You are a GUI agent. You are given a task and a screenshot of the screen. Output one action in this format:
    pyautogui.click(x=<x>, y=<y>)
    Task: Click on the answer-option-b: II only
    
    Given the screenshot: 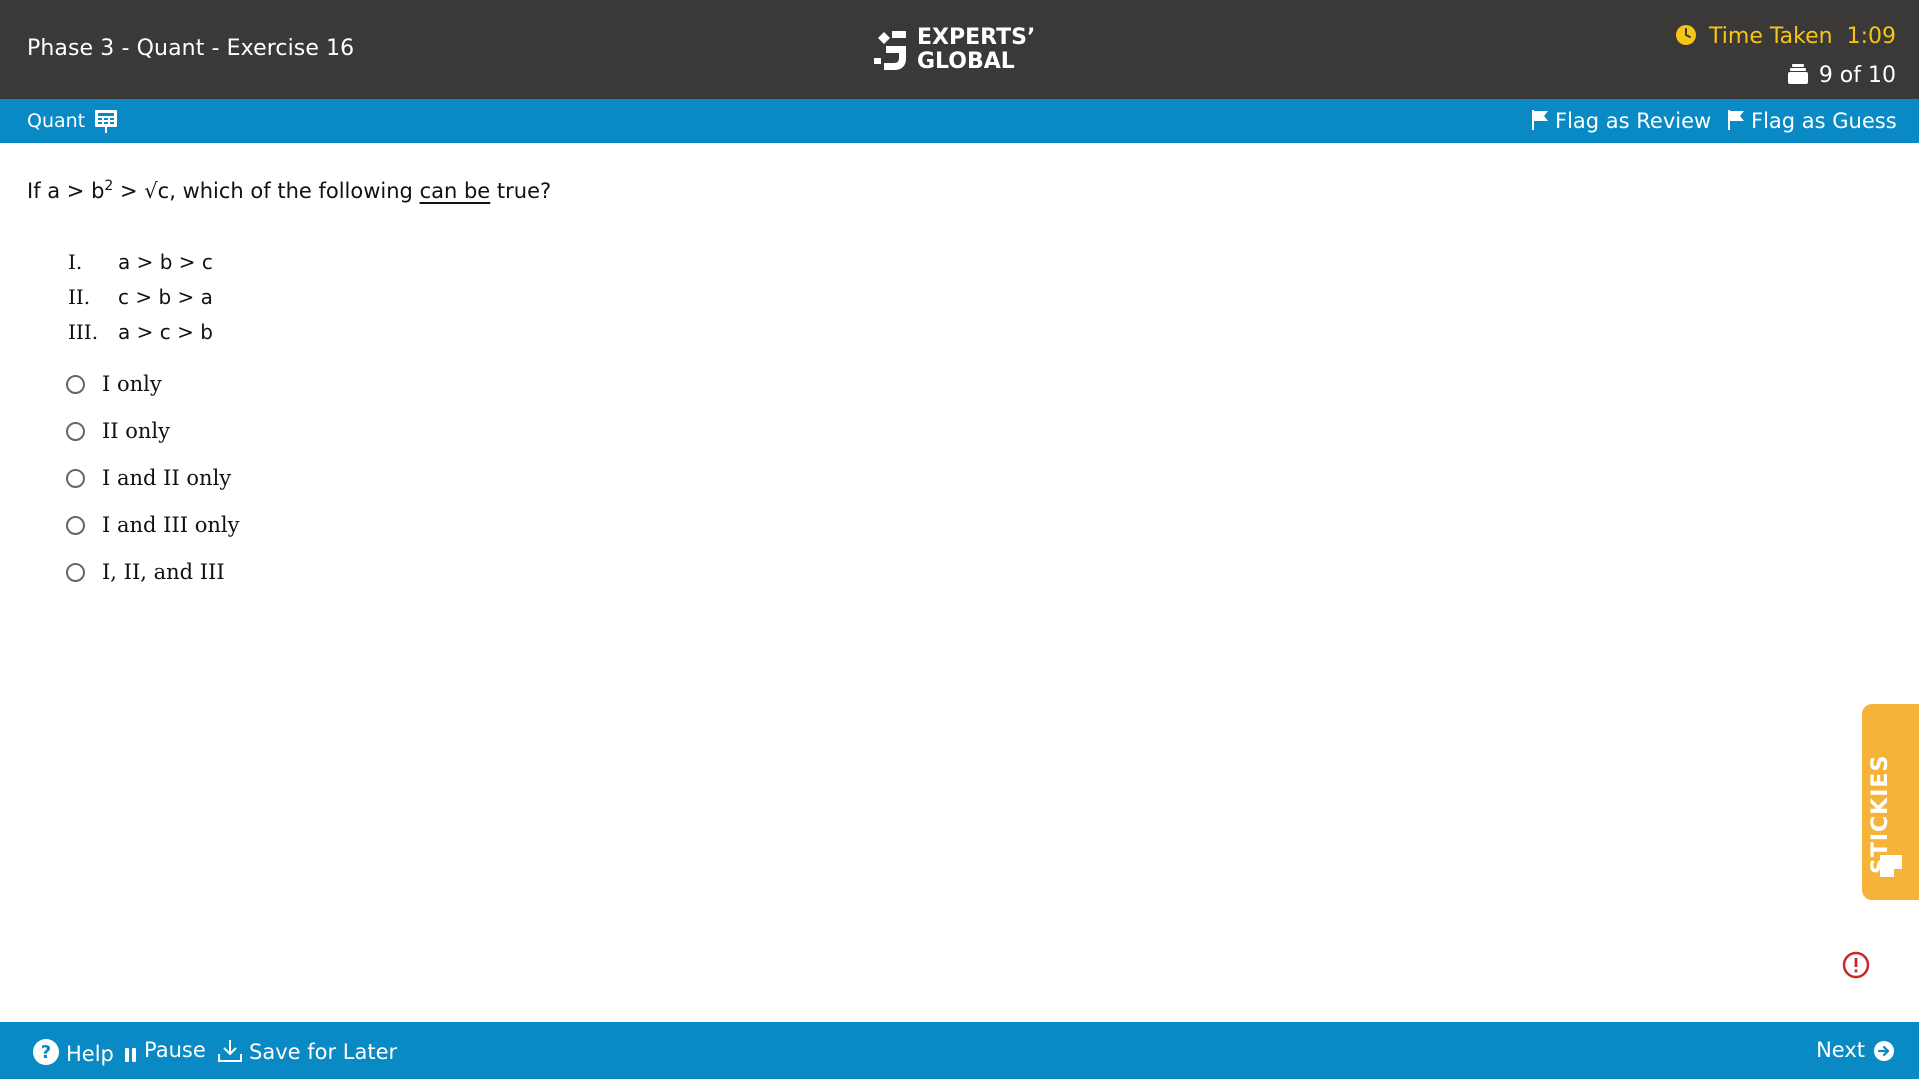 What is the action you would take?
    pyautogui.click(x=152, y=442)
    